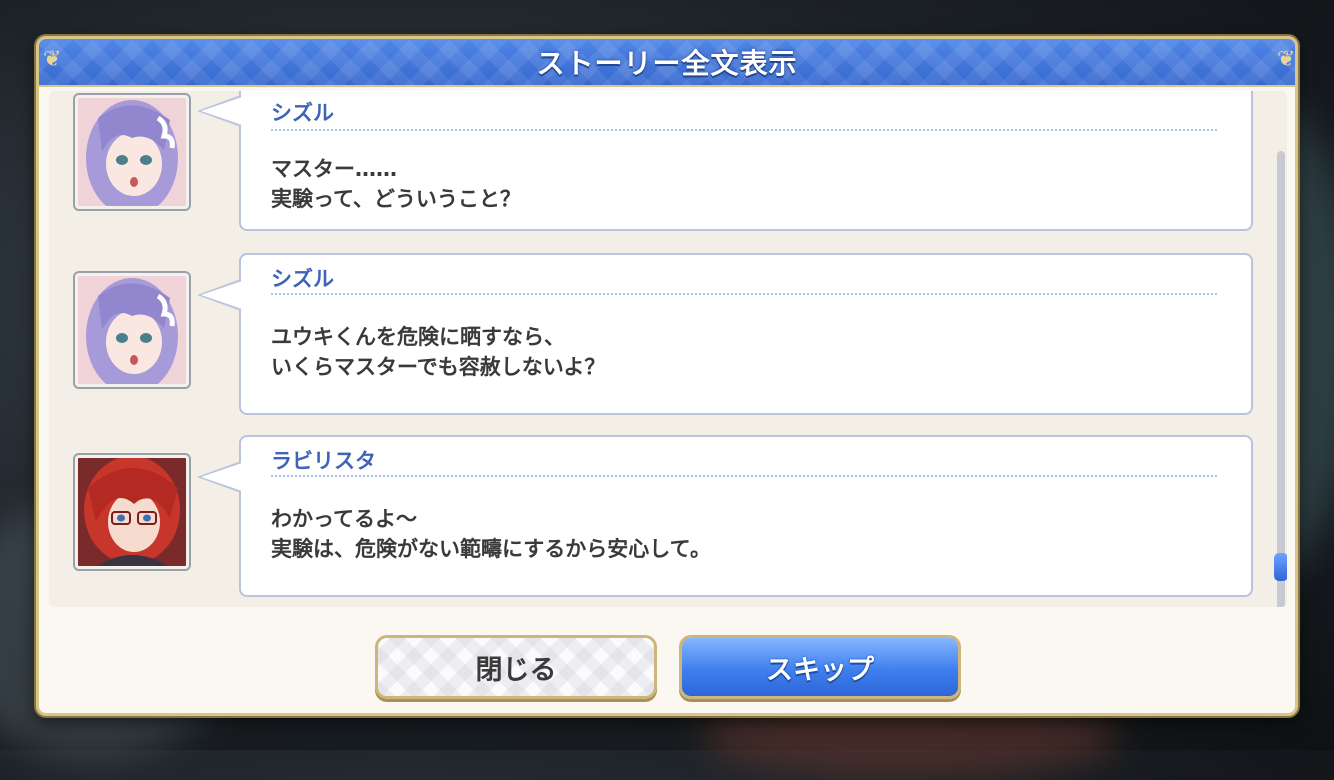 The image size is (1334, 780). Describe the element at coordinates (1280, 567) in the screenshot. I see `scrollbar-thumb` at that location.